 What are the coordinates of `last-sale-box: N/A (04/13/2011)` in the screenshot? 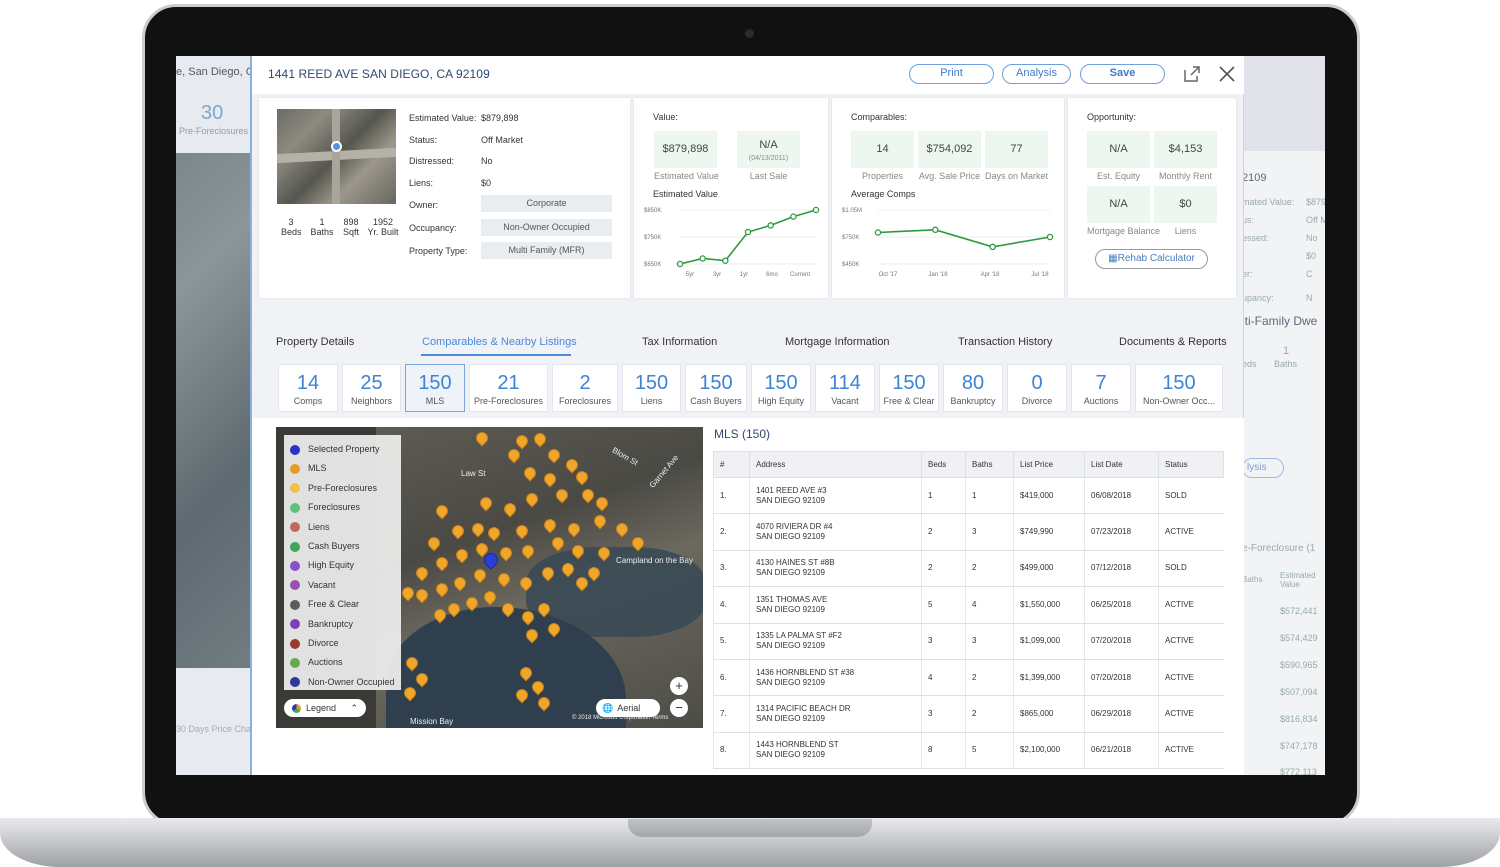 It's located at (768, 149).